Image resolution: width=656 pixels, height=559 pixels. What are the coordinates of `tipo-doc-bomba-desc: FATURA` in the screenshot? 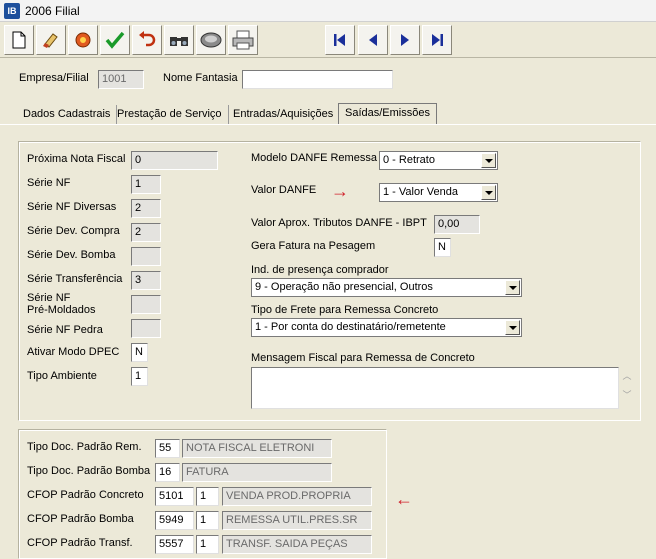 It's located at (257, 472).